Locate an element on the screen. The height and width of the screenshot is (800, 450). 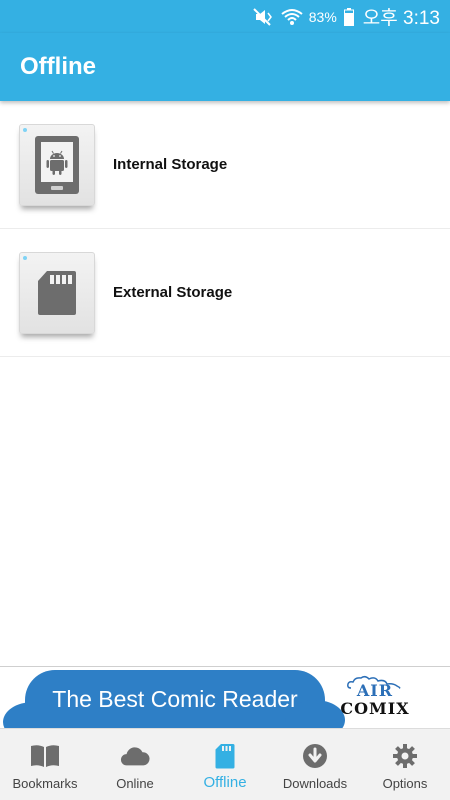
logo-comix-text: COMIX is located at coordinates (375, 708).